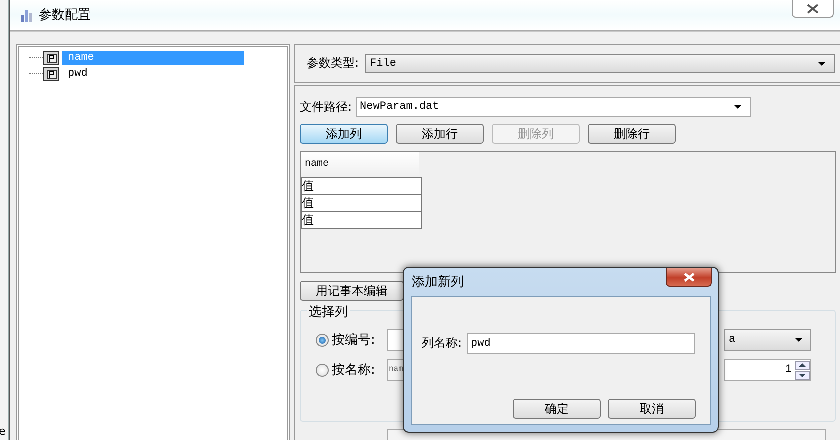  I want to click on column-name-label: 列名称:, so click(442, 343).